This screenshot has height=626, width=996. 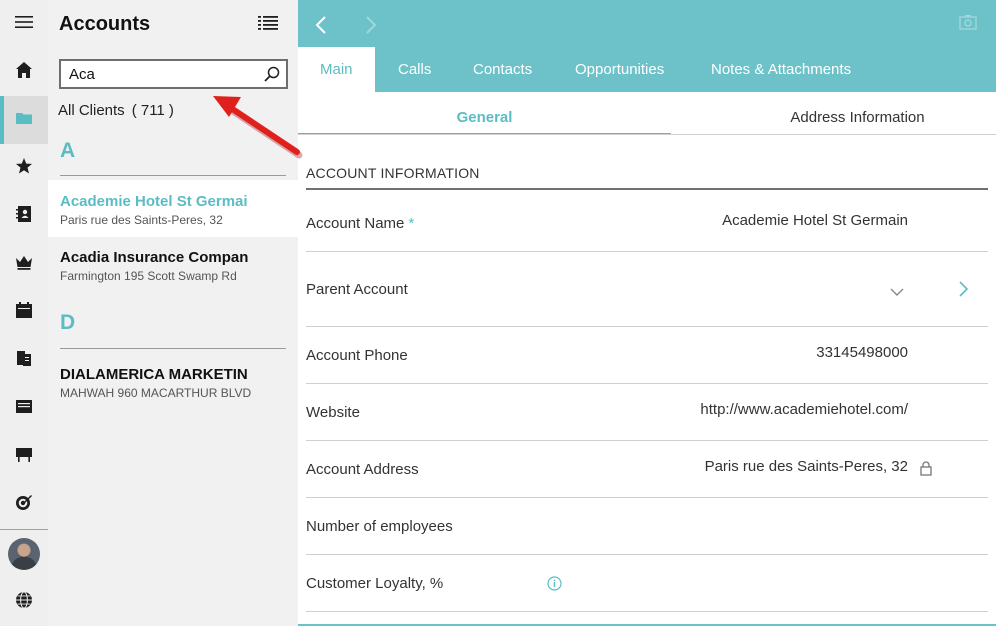 I want to click on user-profile-button, so click(x=24, y=554).